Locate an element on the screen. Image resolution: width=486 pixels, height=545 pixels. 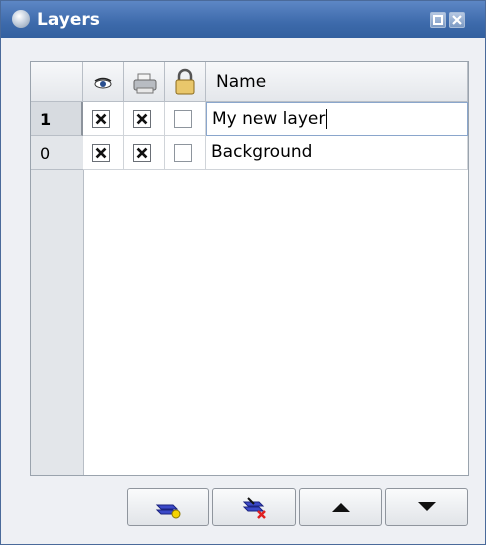
eye-icon is located at coordinates (103, 83).